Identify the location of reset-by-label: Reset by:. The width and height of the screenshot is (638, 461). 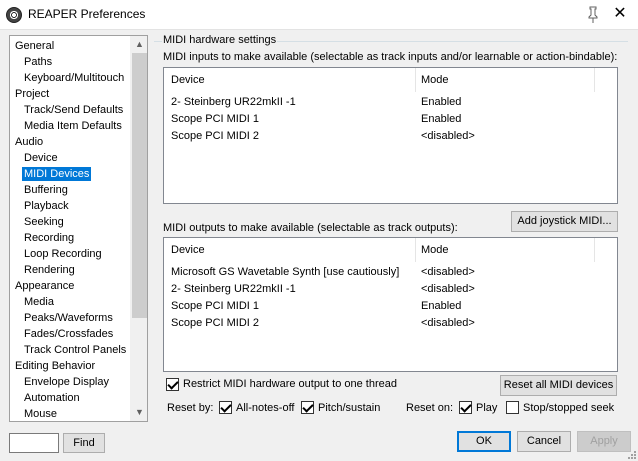
(190, 408).